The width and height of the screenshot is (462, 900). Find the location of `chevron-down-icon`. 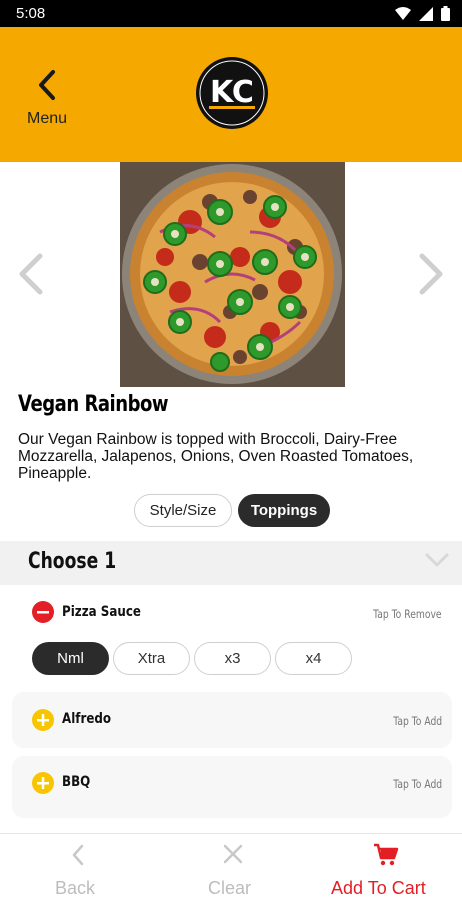

chevron-down-icon is located at coordinates (437, 560).